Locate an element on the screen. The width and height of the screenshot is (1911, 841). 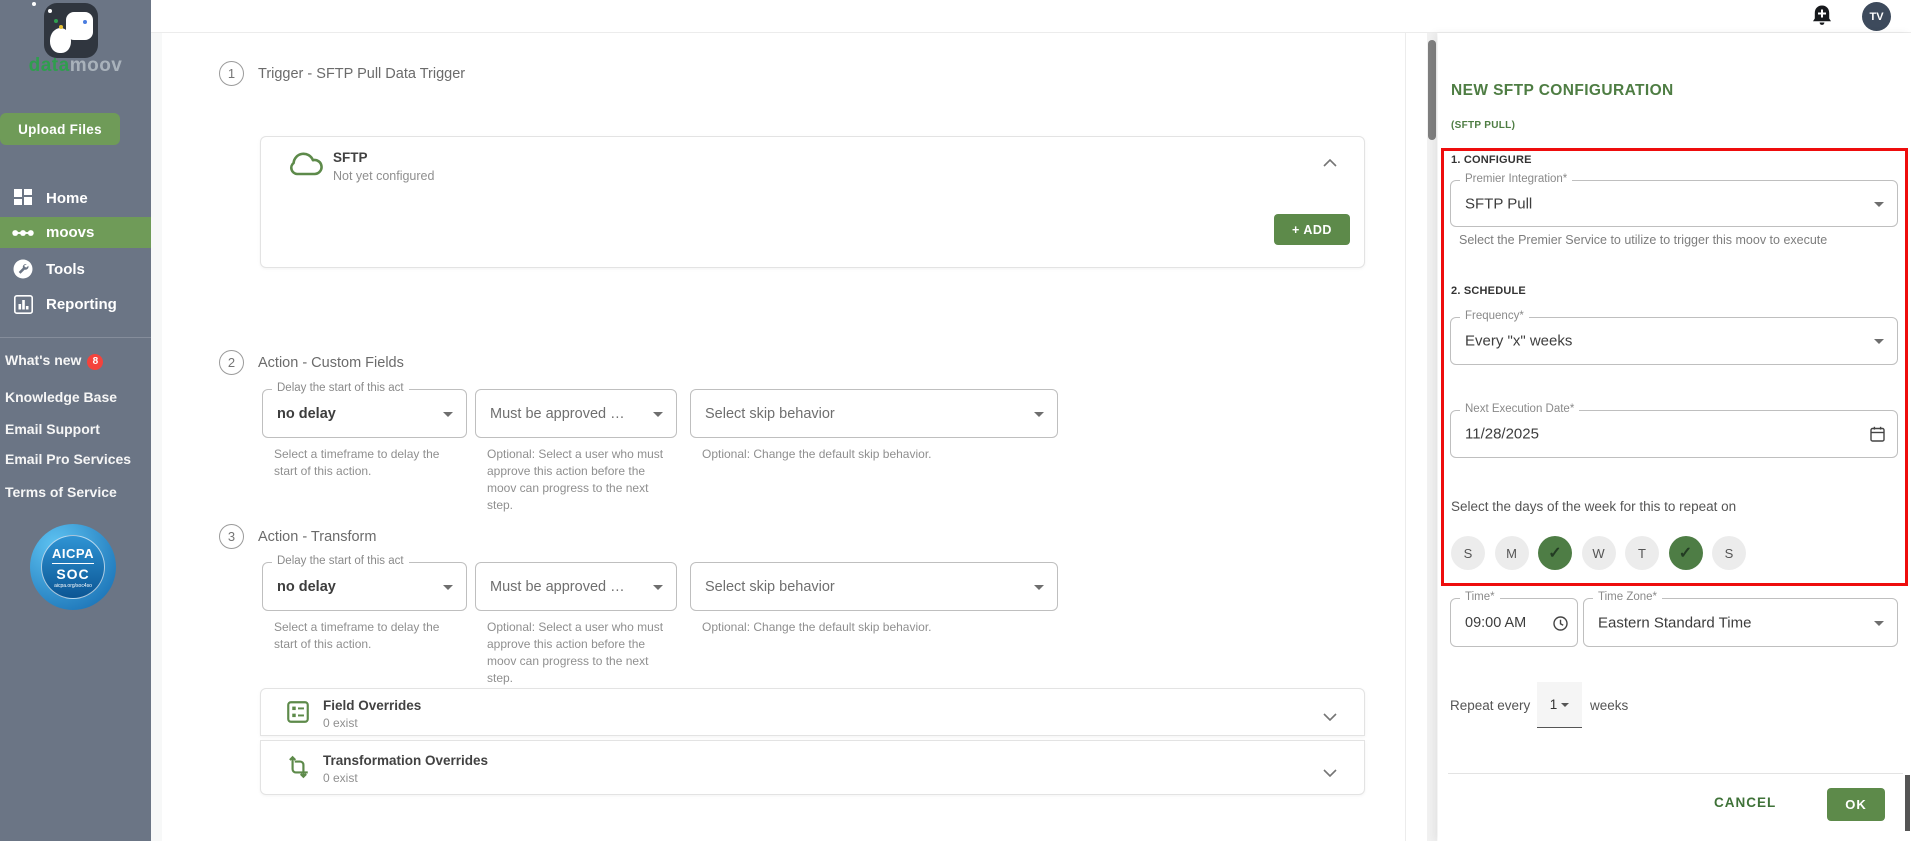
field-overrides-expander: Field Overrides 0 exist is located at coordinates (812, 712).